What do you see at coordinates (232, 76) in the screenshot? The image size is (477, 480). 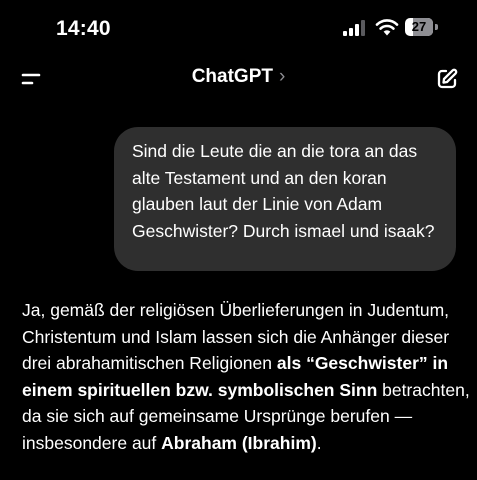 I see `nav-title: ChatGPT` at bounding box center [232, 76].